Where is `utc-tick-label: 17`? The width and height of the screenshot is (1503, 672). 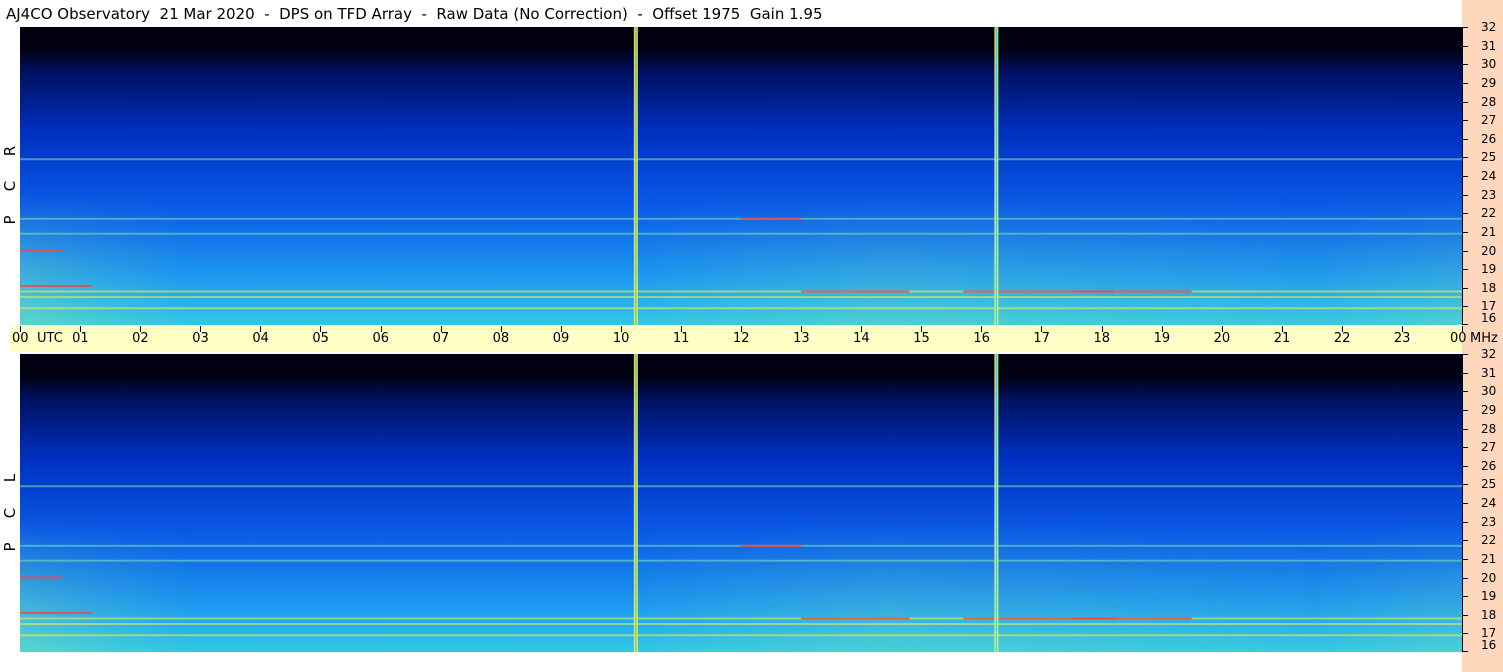
utc-tick-label: 17 is located at coordinates (1041, 338).